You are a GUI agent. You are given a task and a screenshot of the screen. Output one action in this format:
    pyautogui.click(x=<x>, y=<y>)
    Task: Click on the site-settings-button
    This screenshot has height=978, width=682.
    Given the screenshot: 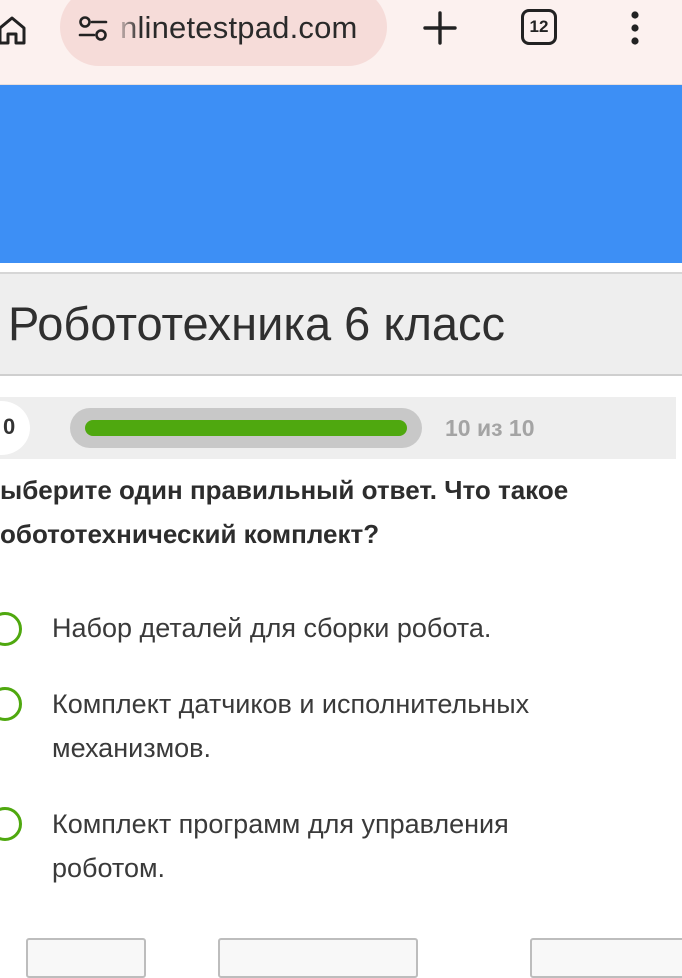 What is the action you would take?
    pyautogui.click(x=93, y=29)
    